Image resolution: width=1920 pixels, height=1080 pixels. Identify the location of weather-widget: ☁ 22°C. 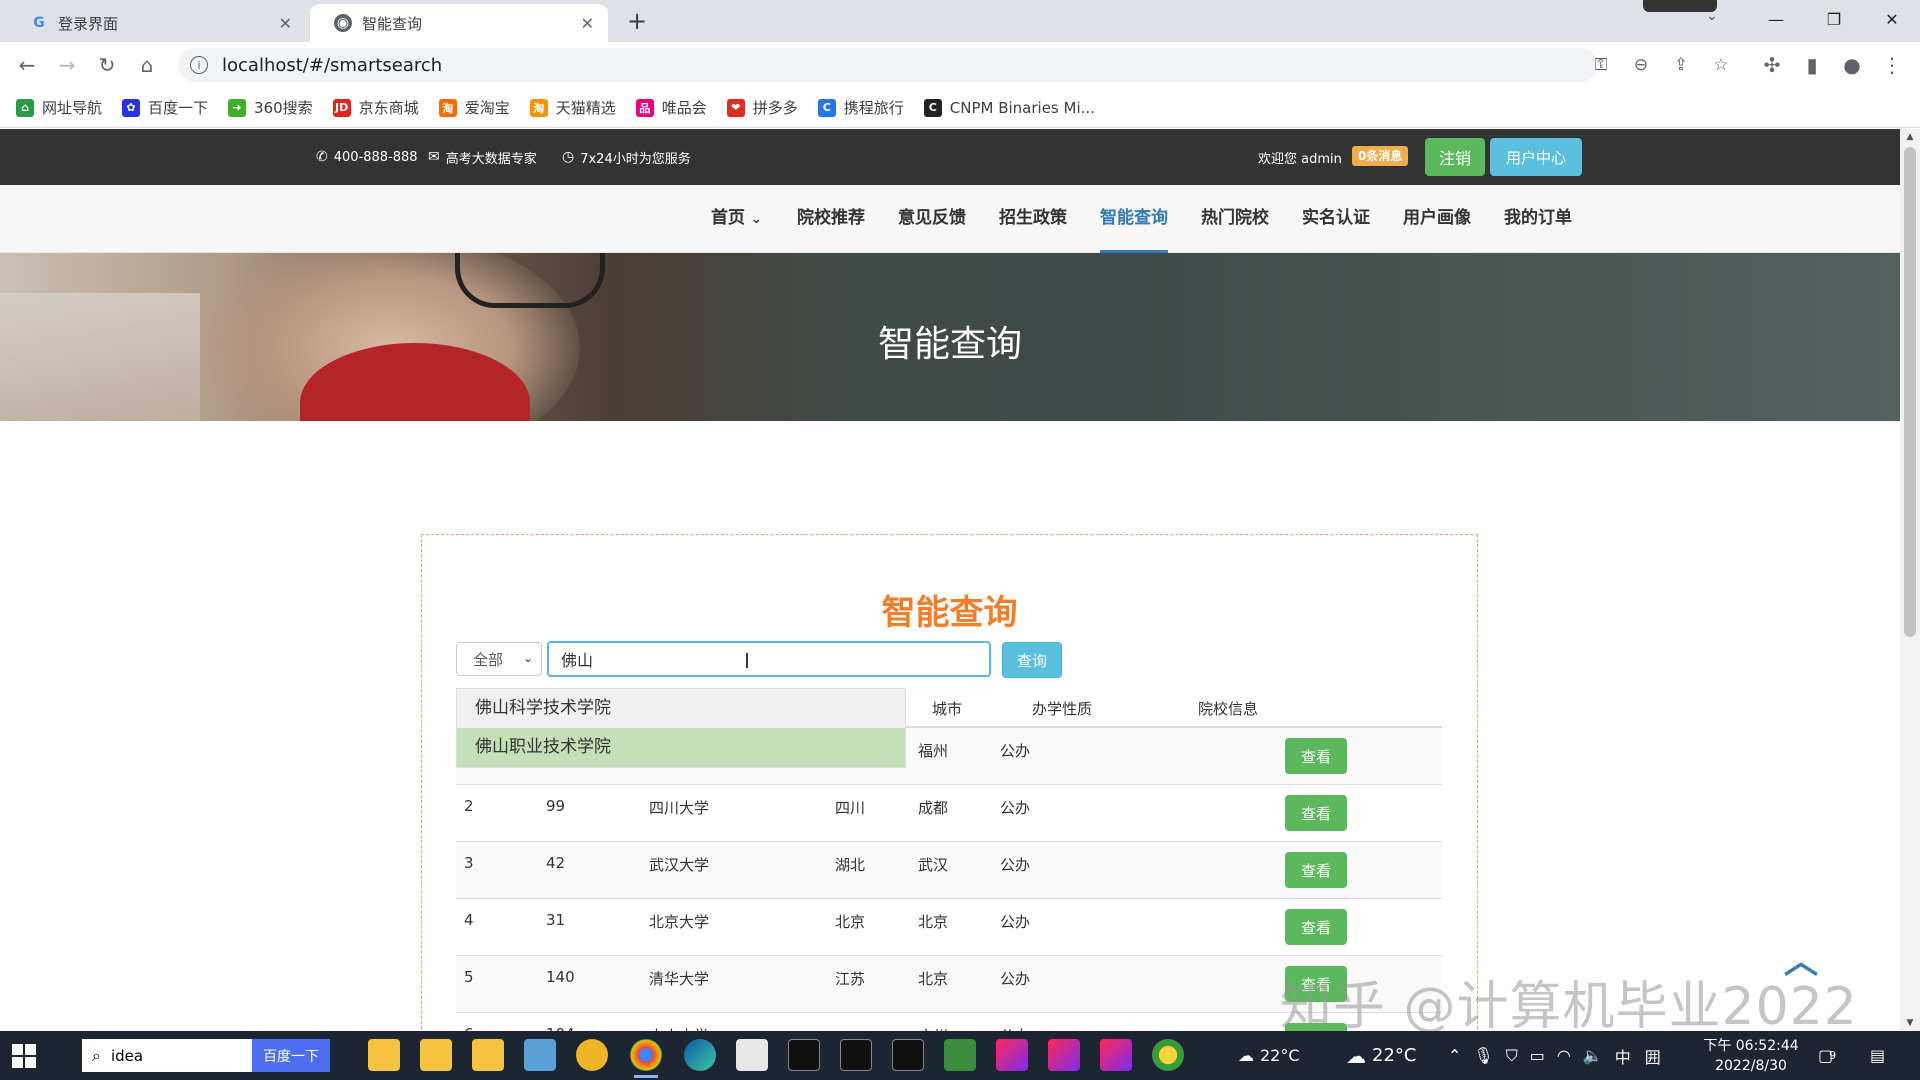
(1269, 1055).